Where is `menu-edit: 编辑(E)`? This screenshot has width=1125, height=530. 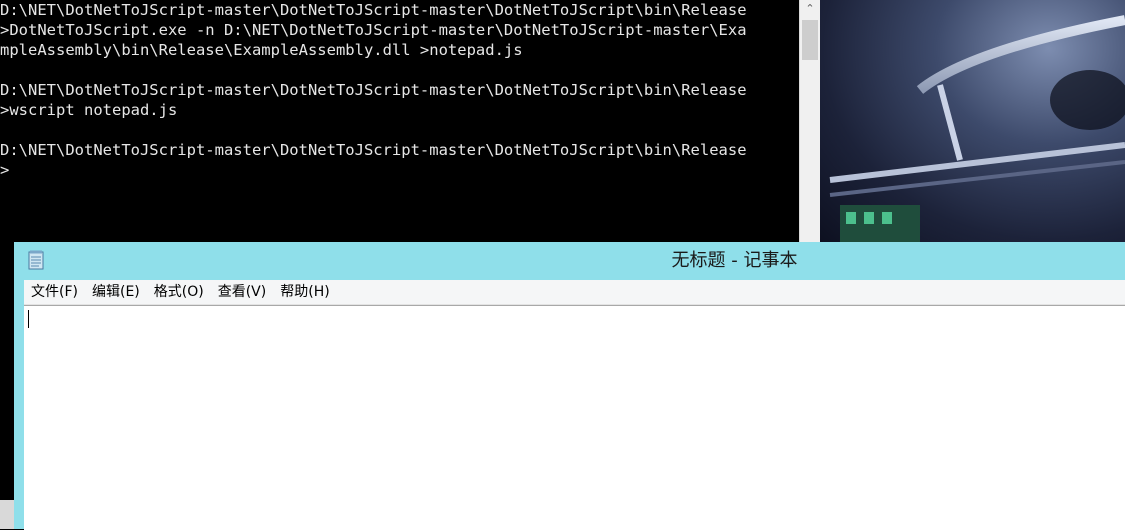 menu-edit: 编辑(E) is located at coordinates (116, 292).